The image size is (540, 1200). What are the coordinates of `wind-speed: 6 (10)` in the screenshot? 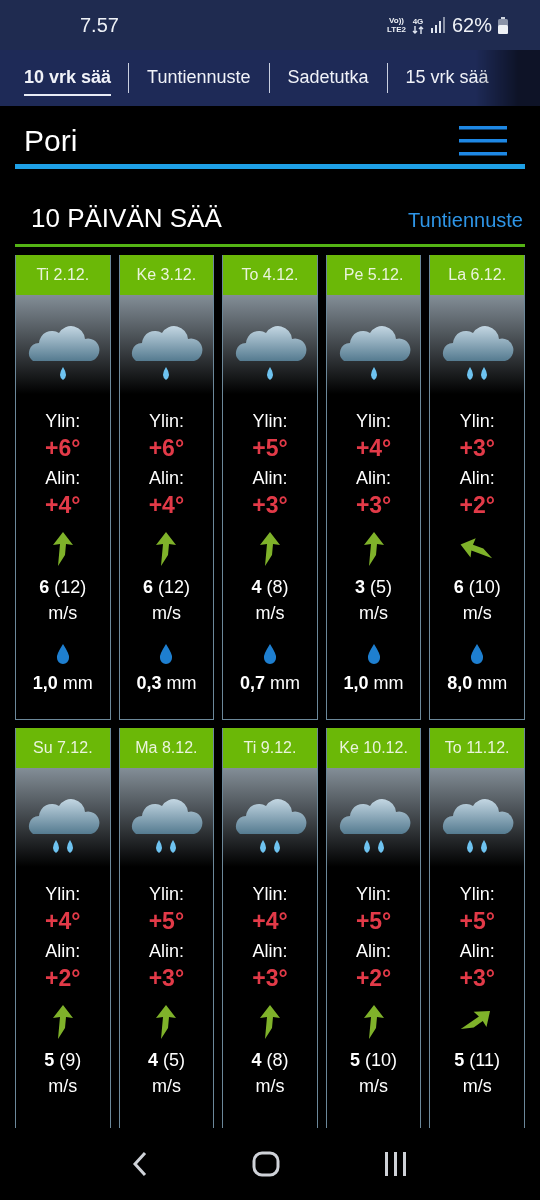 It's located at (477, 587).